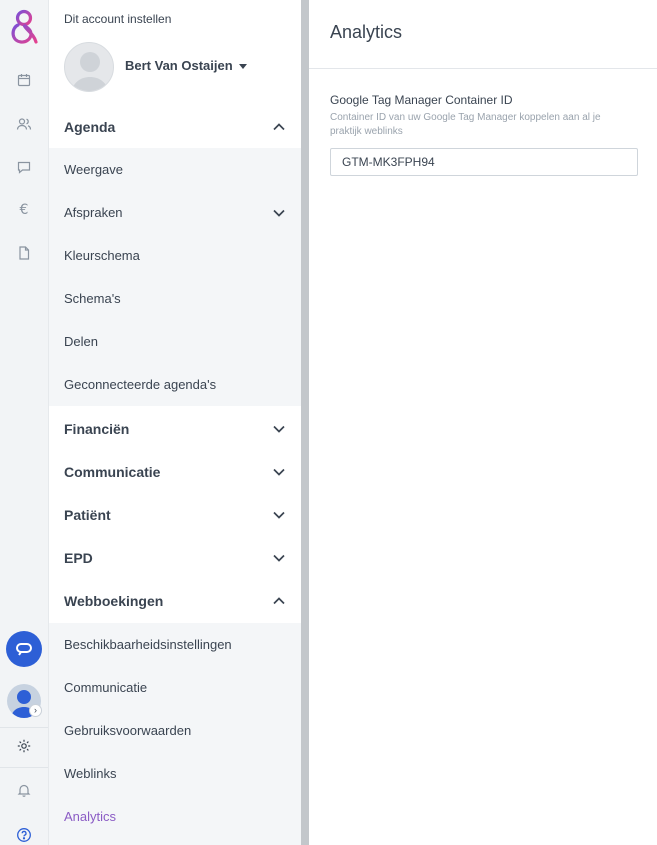 The height and width of the screenshot is (845, 657). Describe the element at coordinates (24, 746) in the screenshot. I see `gear-icon` at that location.